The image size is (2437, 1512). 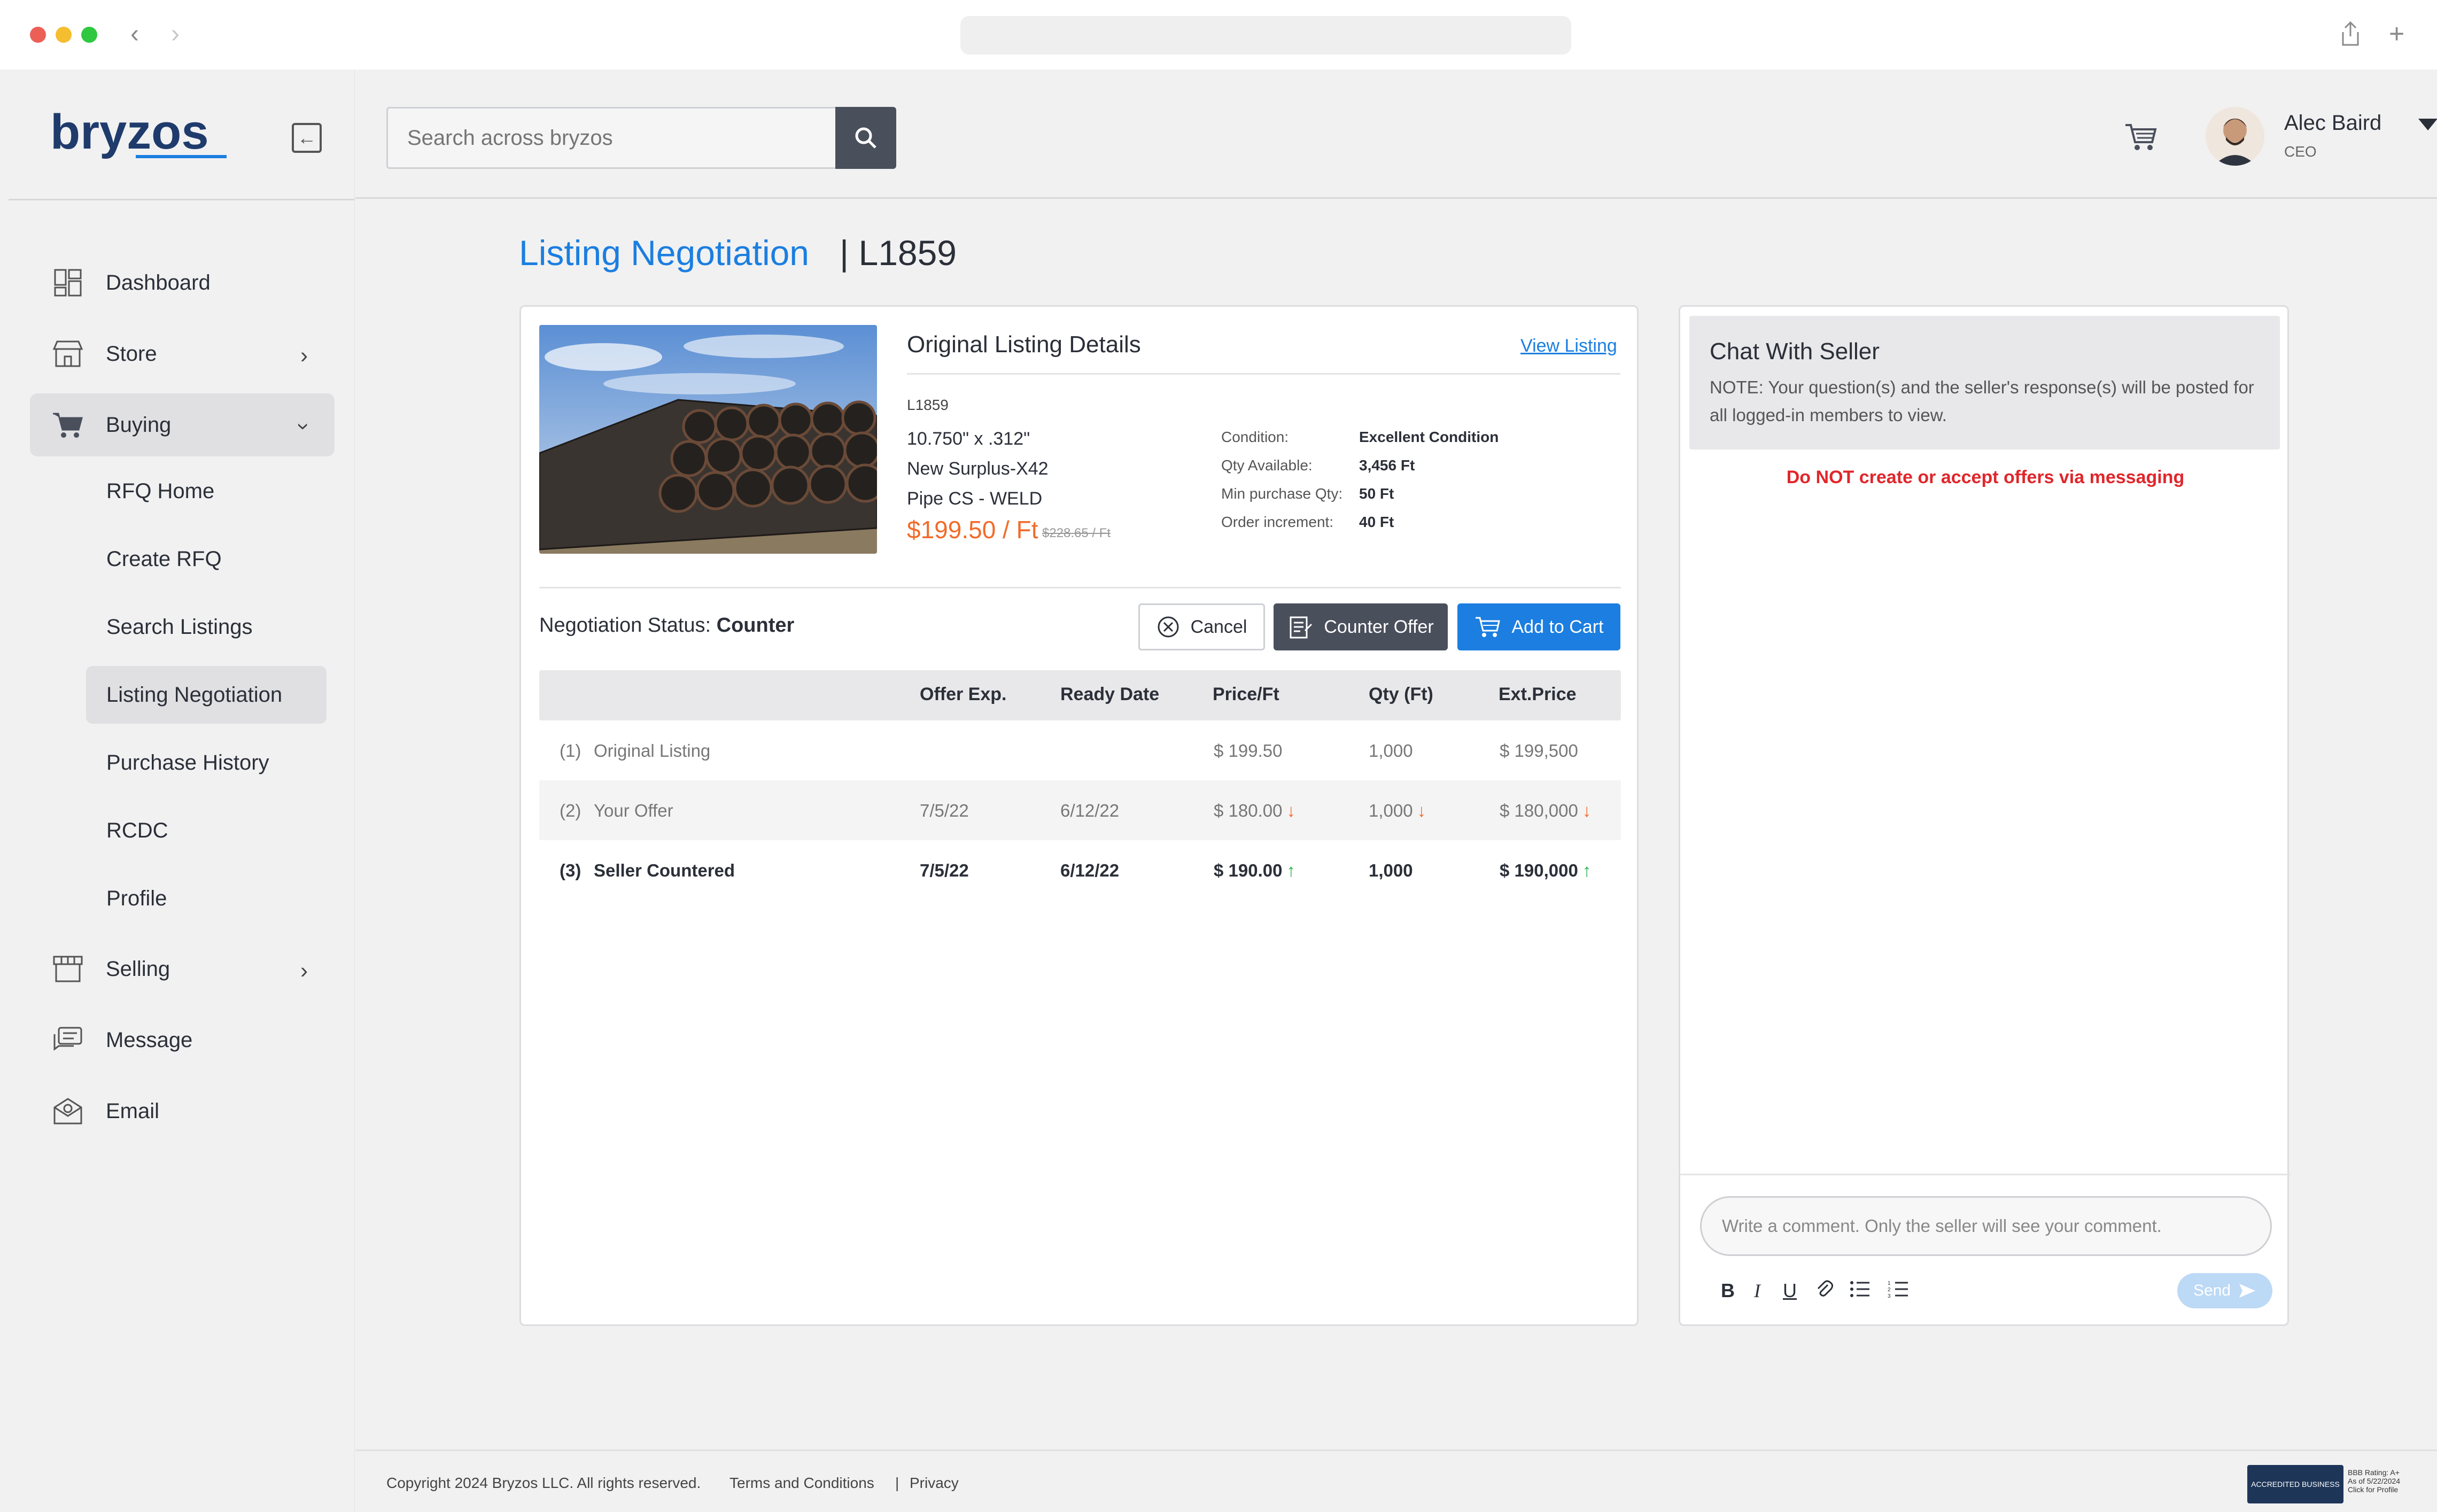 I want to click on column-header-price: Price/Ft, so click(x=1246, y=694).